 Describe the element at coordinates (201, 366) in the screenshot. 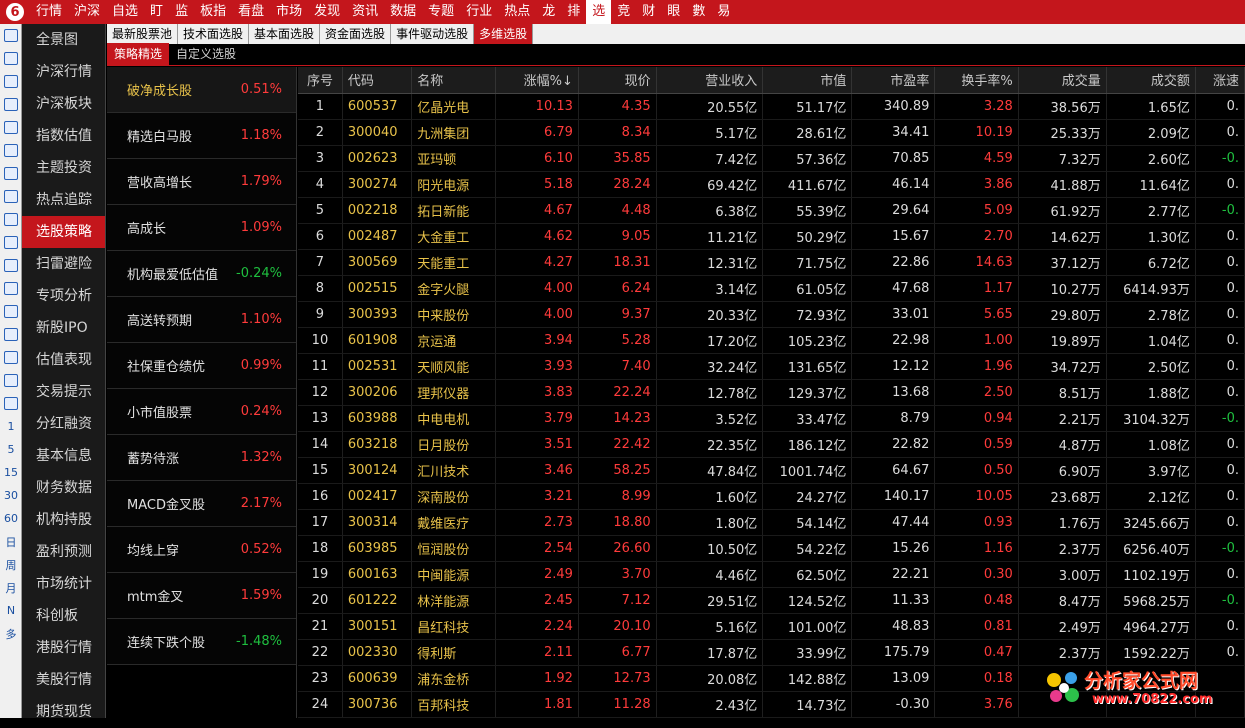

I see `strategy-item: 社保重仓绩优 0.99%` at that location.